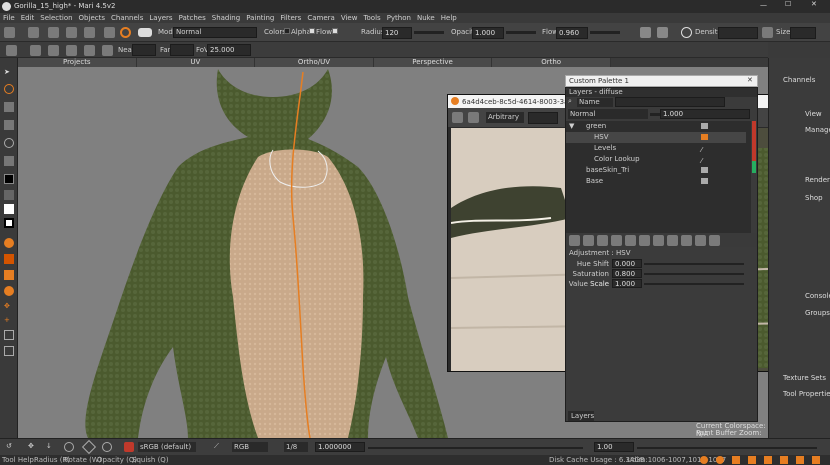 Image resolution: width=830 pixels, height=465 pixels. I want to click on radius-checkbox, so click(335, 31).